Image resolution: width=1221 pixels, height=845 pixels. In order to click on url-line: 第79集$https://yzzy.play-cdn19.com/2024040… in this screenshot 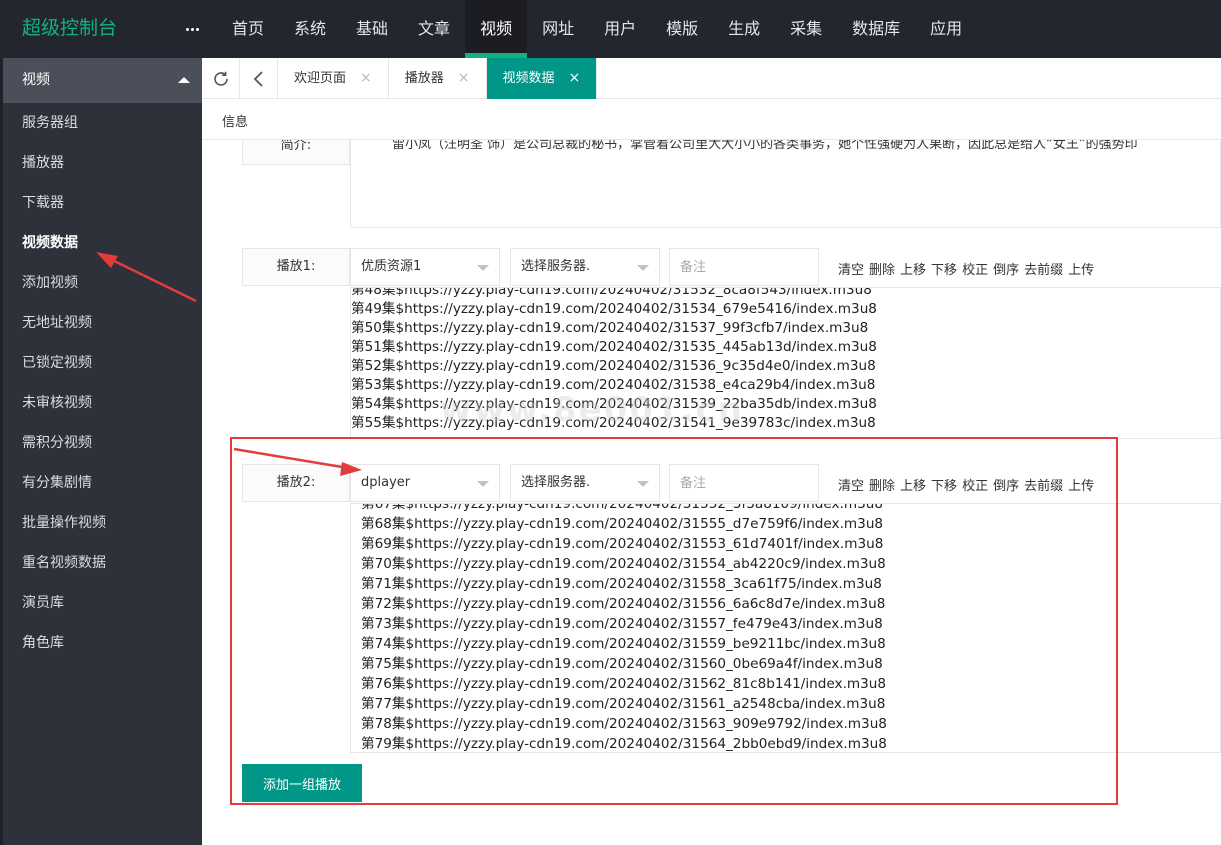, I will do `click(624, 744)`.